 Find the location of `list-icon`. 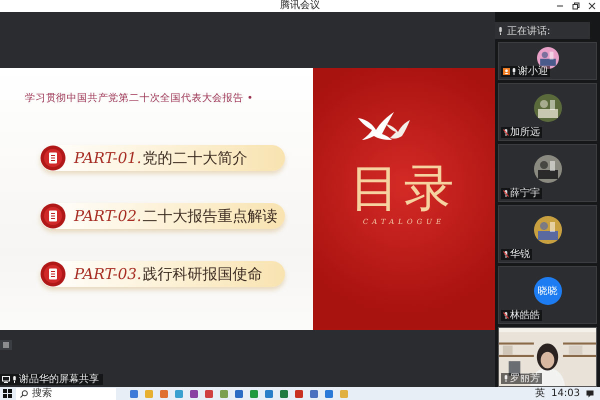

list-icon is located at coordinates (6, 345).